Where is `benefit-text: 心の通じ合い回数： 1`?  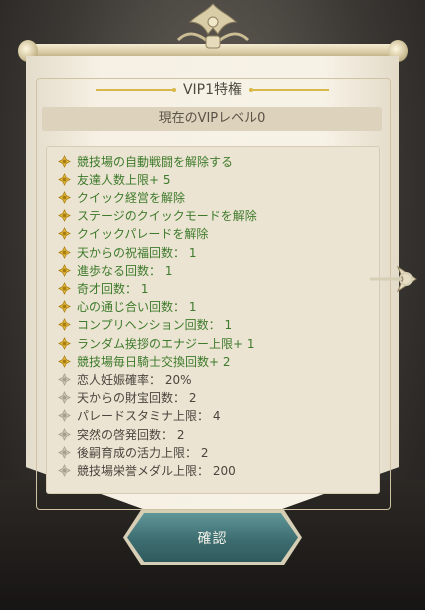
benefit-text: 心の通じ合い回数： 1 is located at coordinates (137, 307).